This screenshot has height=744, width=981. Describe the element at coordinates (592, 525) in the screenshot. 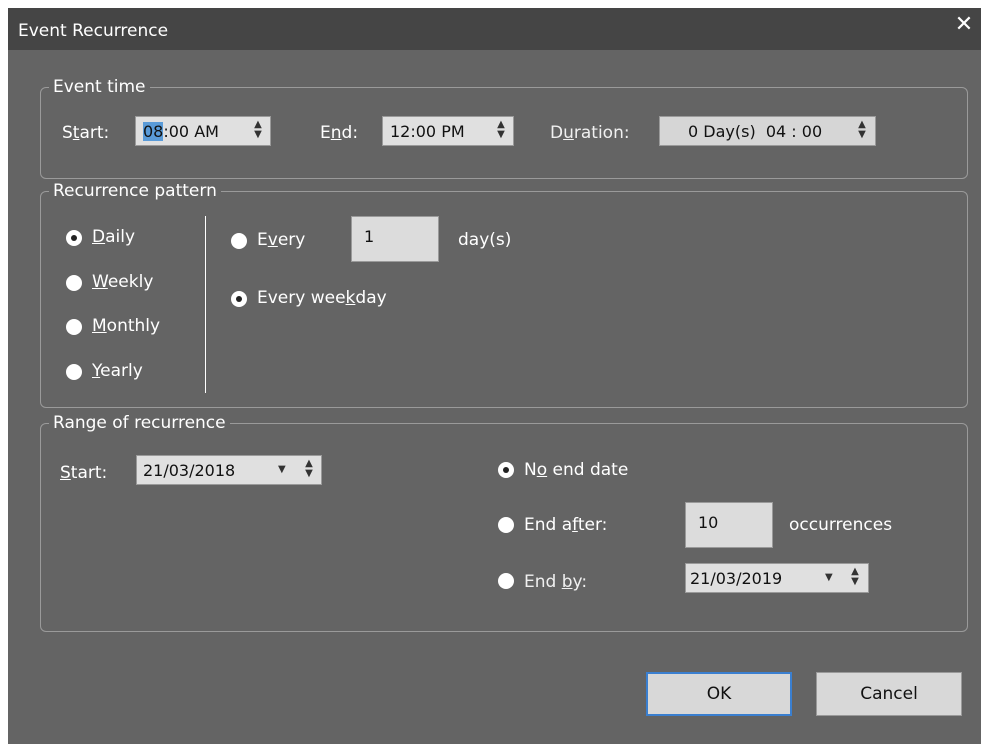

I see `label-part: ter:` at that location.